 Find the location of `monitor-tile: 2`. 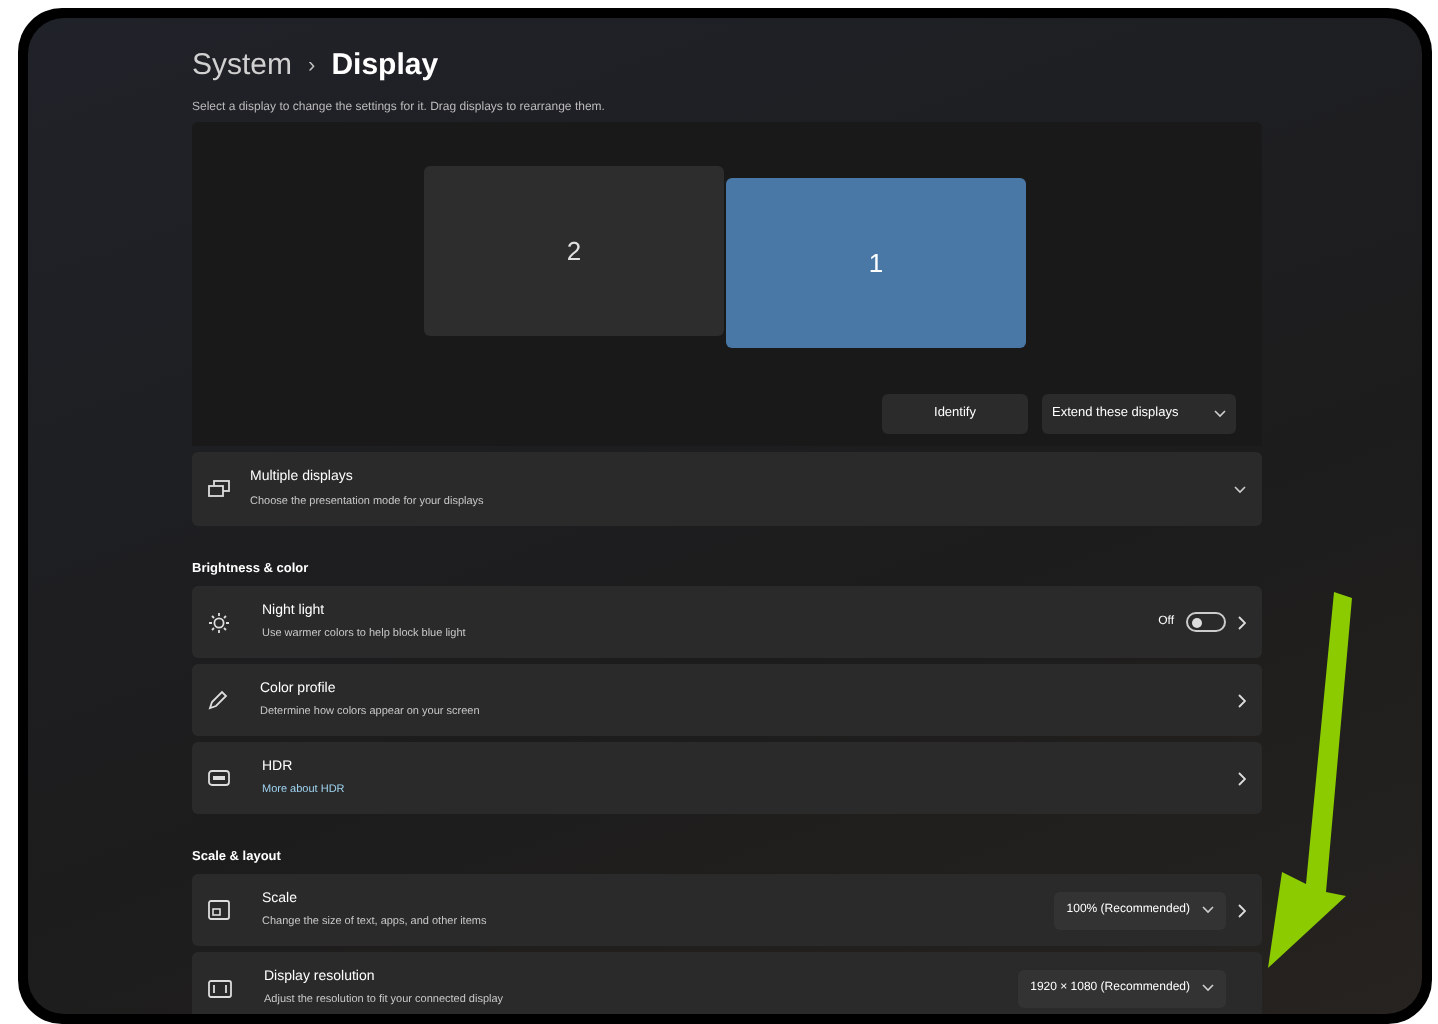

monitor-tile: 2 is located at coordinates (574, 251).